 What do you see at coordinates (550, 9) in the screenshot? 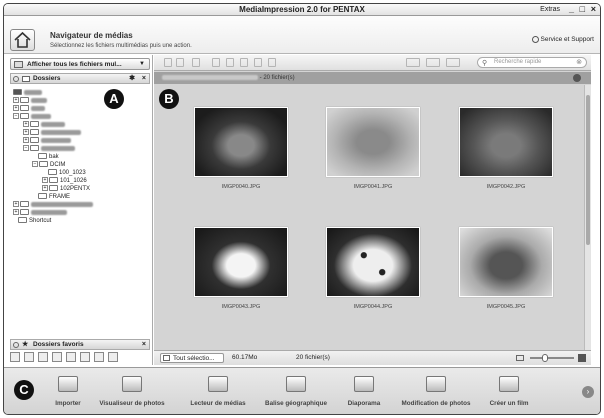
I see `extras-menu: Extras` at bounding box center [550, 9].